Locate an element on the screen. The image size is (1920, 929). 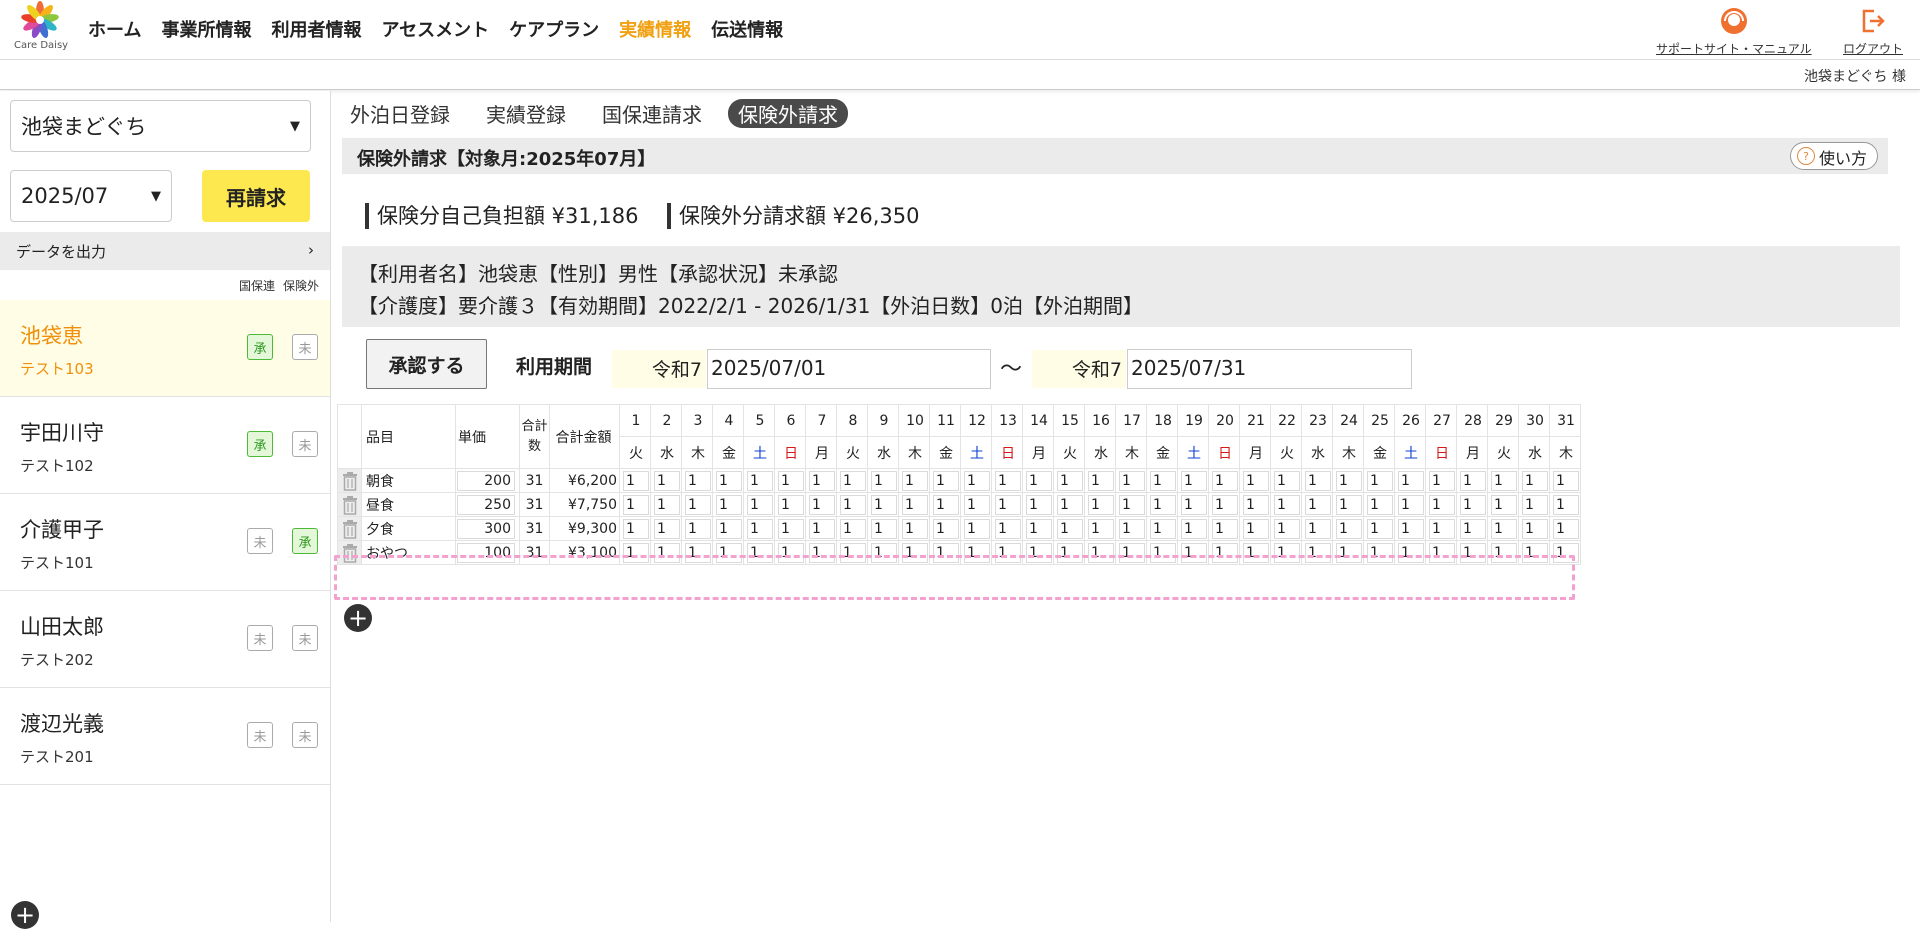
user-list-item: 渡辺光義 テスト201 未未 is located at coordinates (165, 736).